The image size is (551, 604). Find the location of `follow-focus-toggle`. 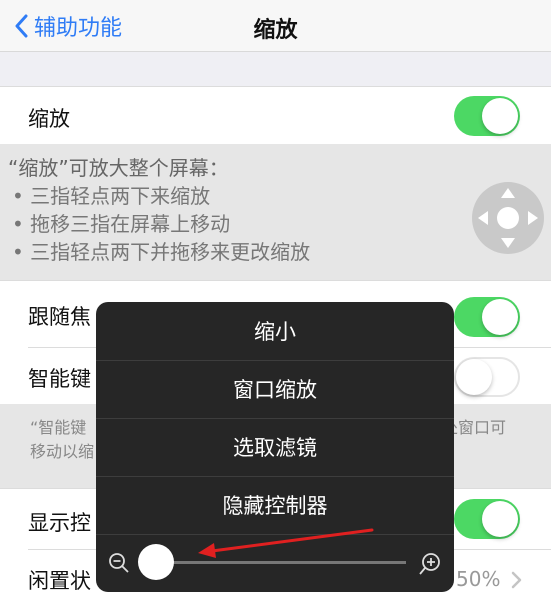

follow-focus-toggle is located at coordinates (487, 317).